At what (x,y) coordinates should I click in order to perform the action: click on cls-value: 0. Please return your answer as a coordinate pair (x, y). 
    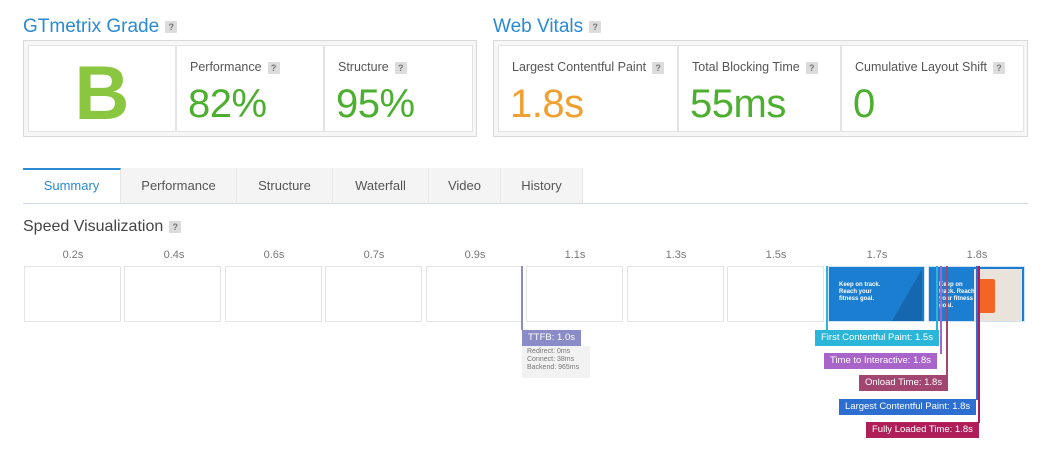
    Looking at the image, I should click on (864, 104).